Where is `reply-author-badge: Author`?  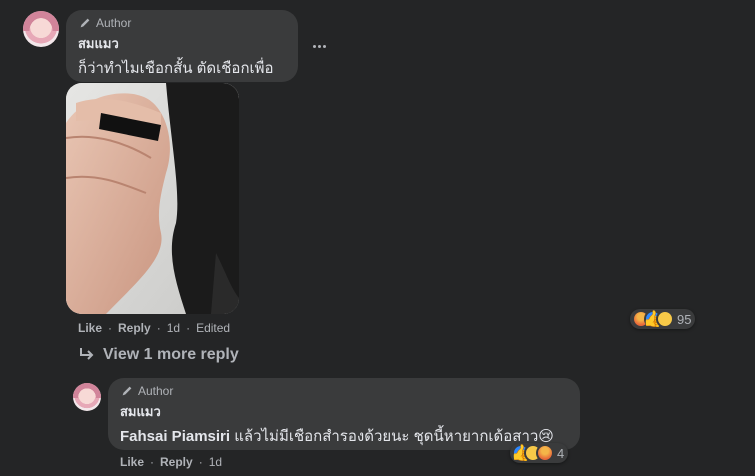
reply-author-badge: Author is located at coordinates (344, 391).